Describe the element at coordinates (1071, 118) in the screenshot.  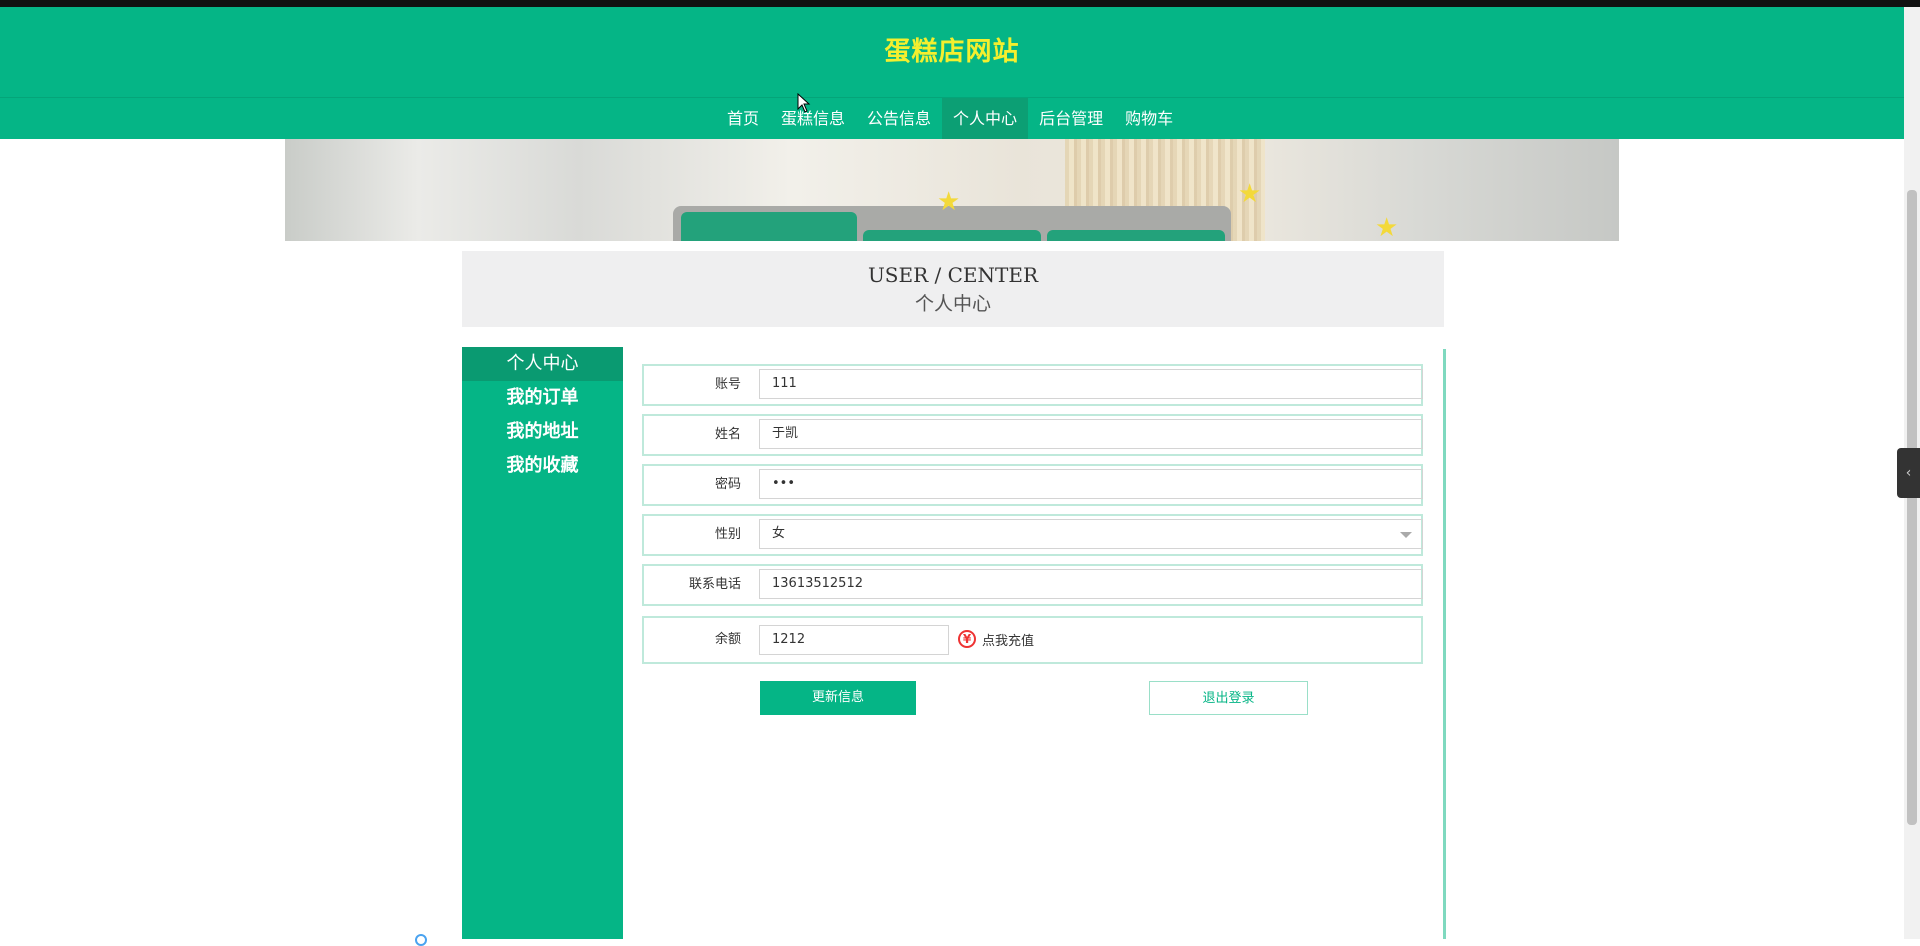
I see `nav-admin: 后台管理` at that location.